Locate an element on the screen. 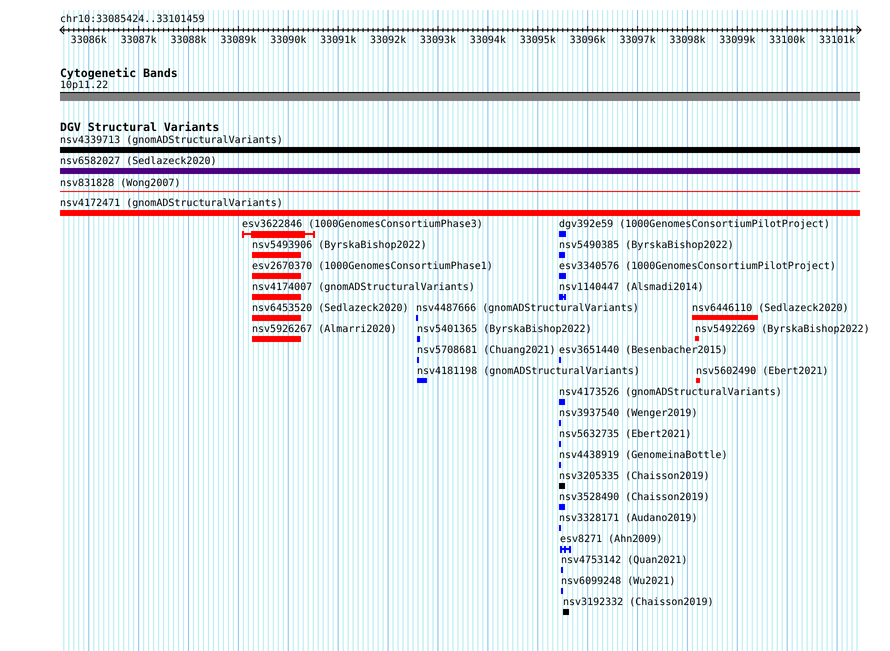 This screenshot has width=890, height=651. feature-label: nsv5492269 (ByrskaBishop2022) is located at coordinates (782, 329).